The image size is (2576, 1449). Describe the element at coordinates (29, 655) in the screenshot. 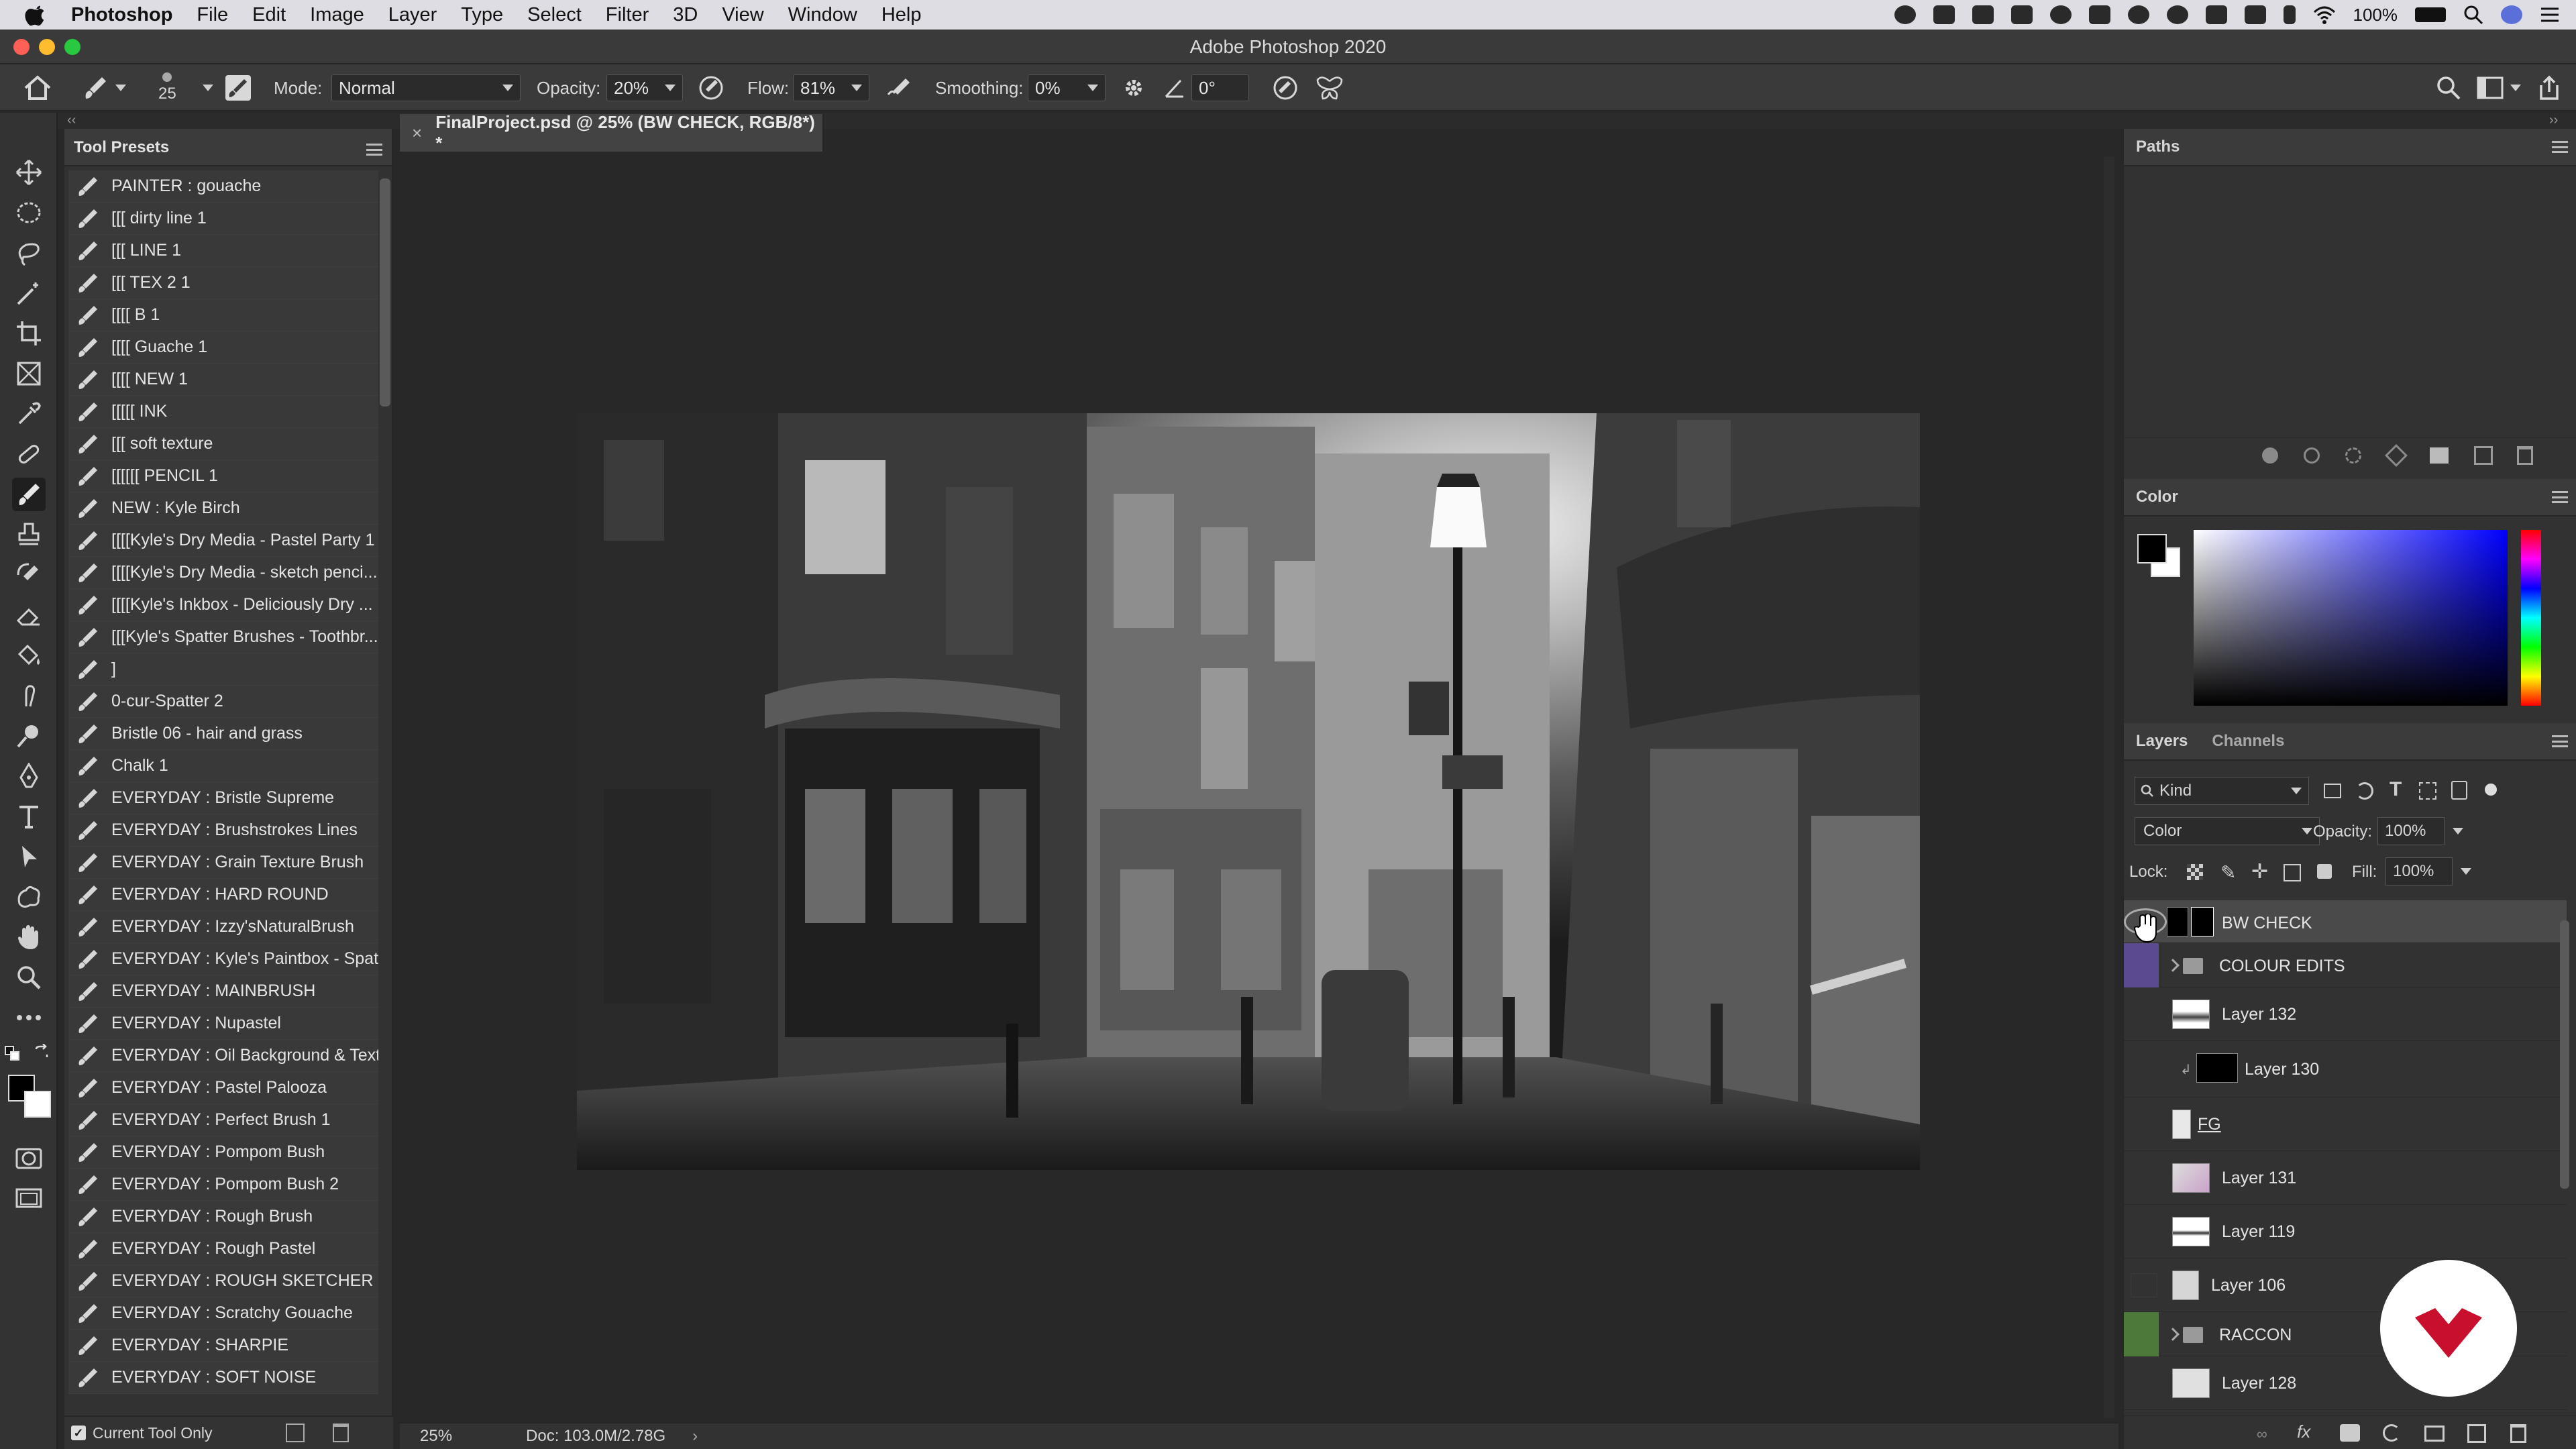

I see `paint-bucket-tool` at that location.